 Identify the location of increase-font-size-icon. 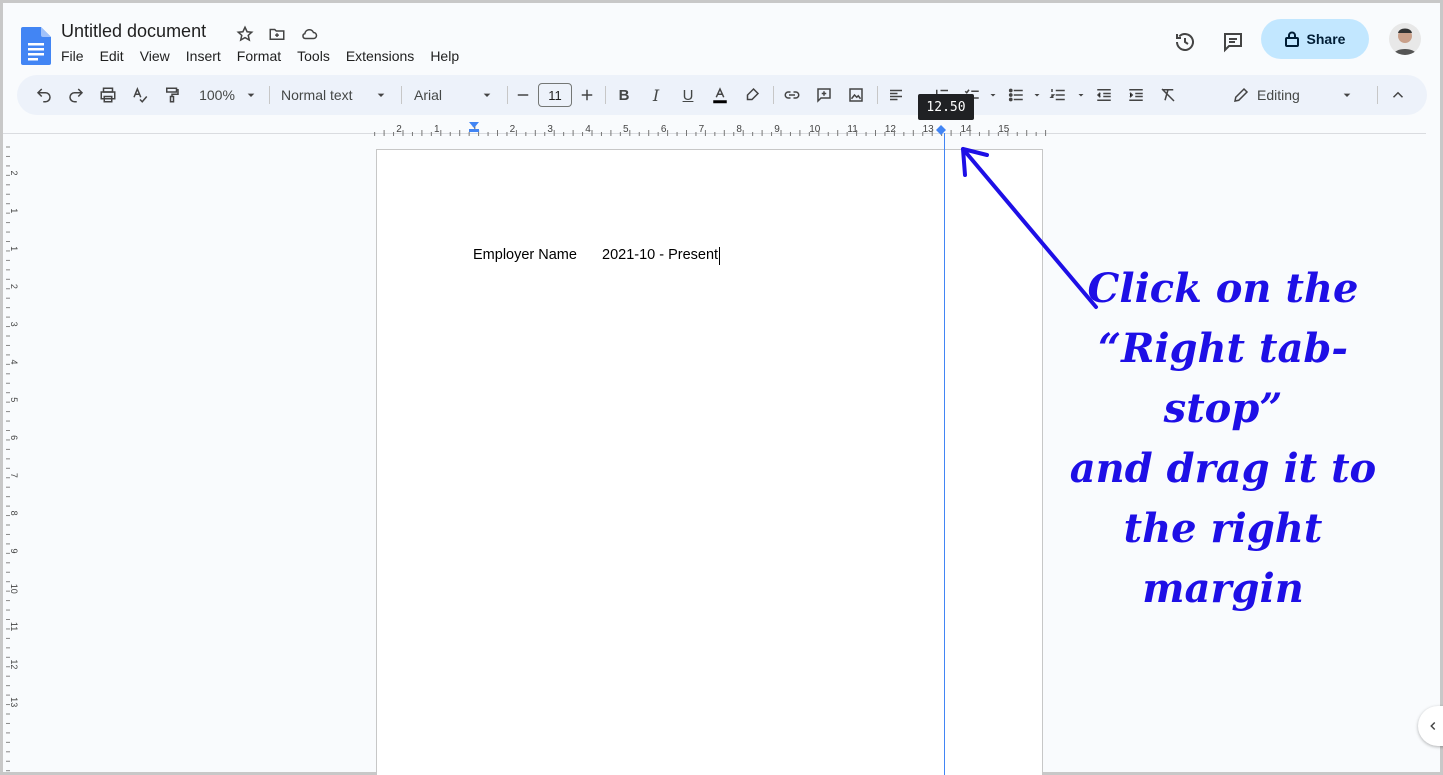
(587, 95).